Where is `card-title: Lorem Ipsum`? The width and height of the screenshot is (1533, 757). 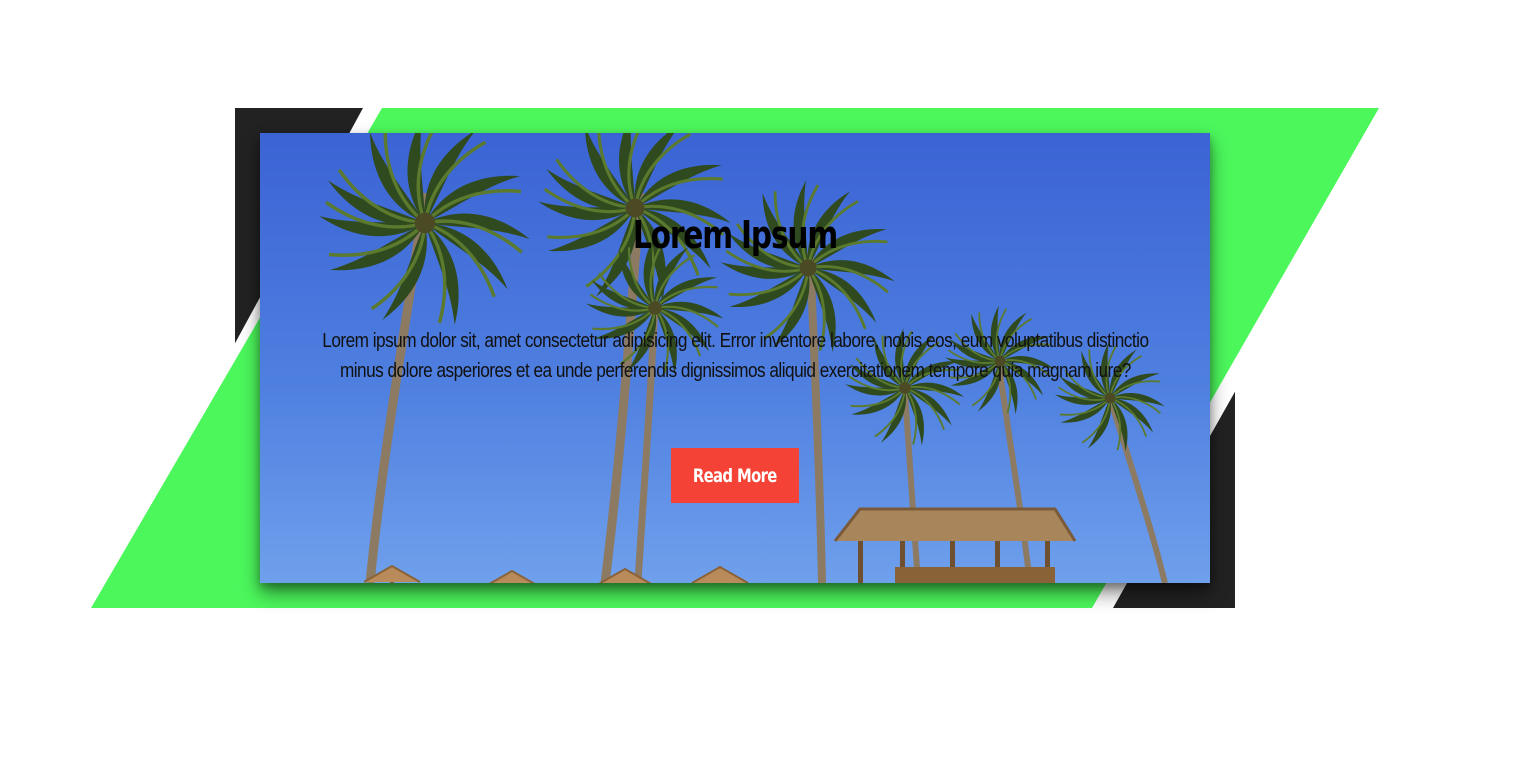 card-title: Lorem Ipsum is located at coordinates (735, 235).